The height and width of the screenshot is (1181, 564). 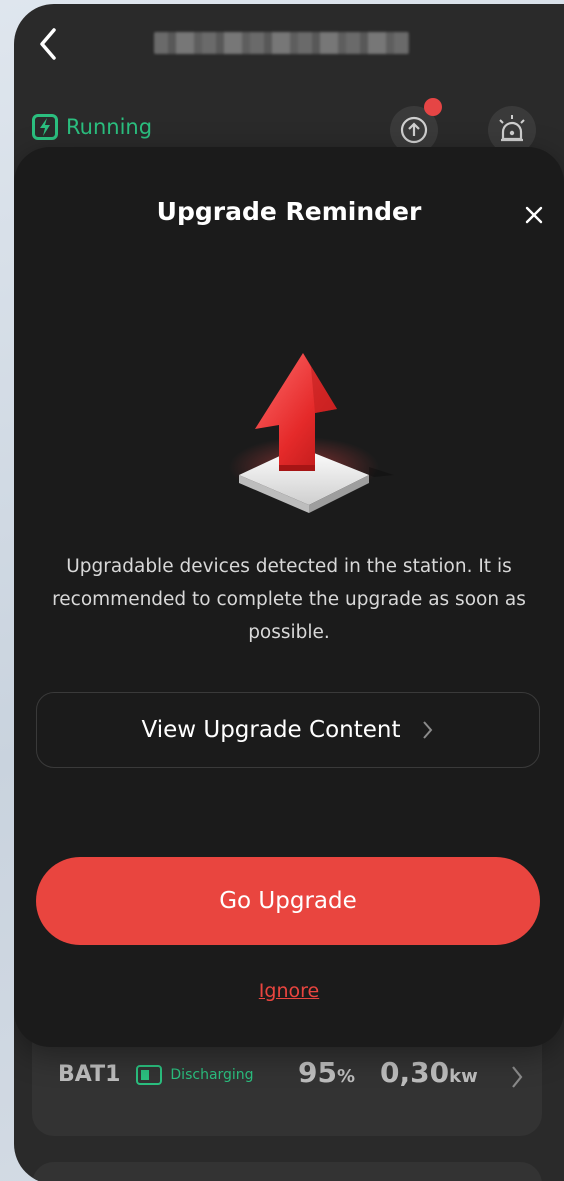 What do you see at coordinates (212, 1074) in the screenshot?
I see `battery-status: Discharging` at bounding box center [212, 1074].